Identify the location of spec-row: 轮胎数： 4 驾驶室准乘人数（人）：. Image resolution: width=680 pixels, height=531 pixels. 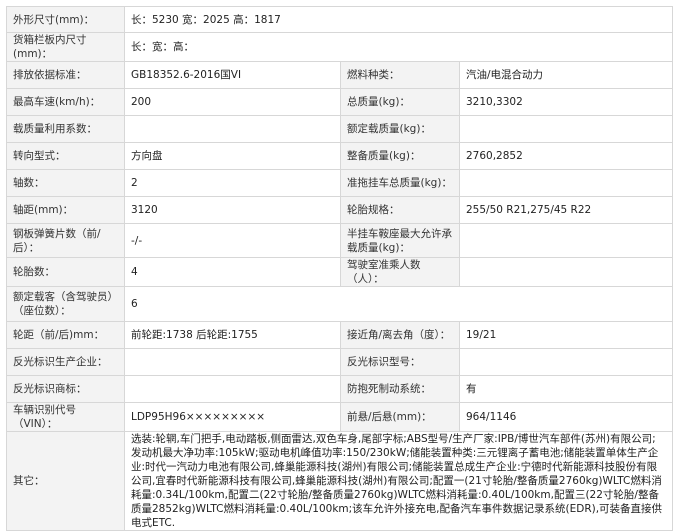
(339, 272).